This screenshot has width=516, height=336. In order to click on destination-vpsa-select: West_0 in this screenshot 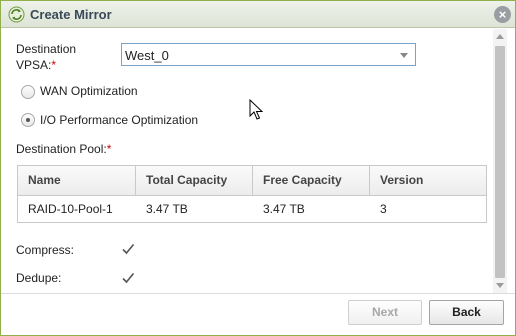, I will do `click(268, 54)`.